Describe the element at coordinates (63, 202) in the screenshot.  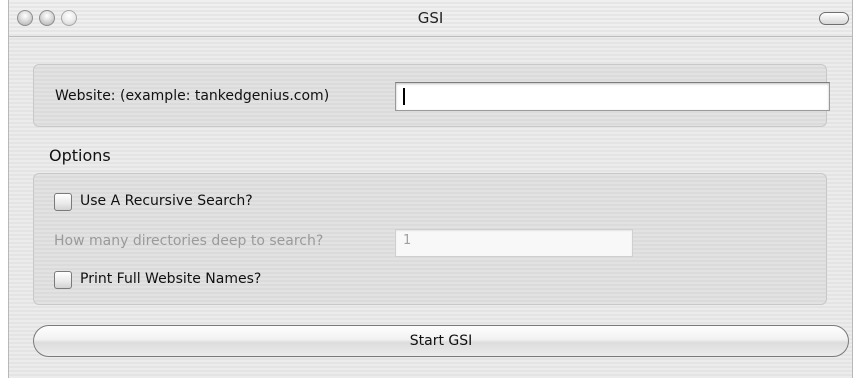
I see `recursive-search-checkbox` at that location.